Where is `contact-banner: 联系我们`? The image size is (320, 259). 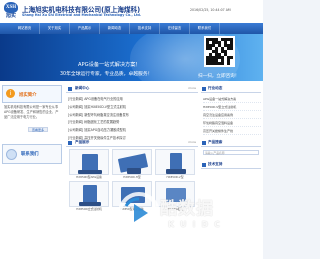 contact-banner: 联系我们 is located at coordinates (32, 154).